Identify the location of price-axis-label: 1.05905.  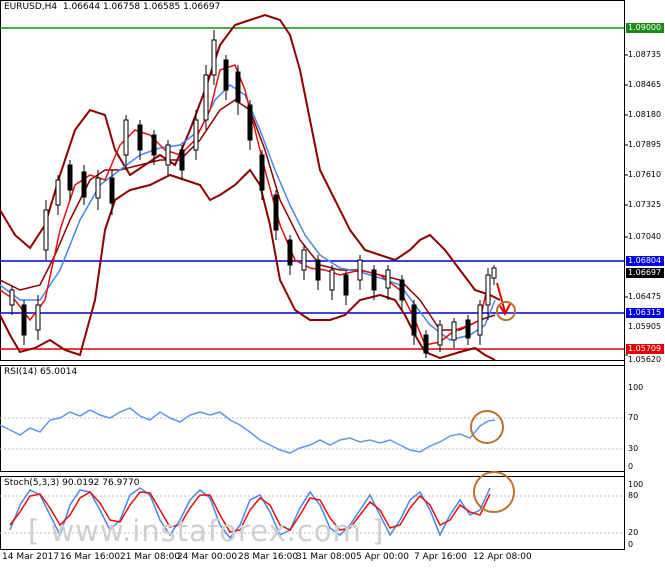
(645, 326).